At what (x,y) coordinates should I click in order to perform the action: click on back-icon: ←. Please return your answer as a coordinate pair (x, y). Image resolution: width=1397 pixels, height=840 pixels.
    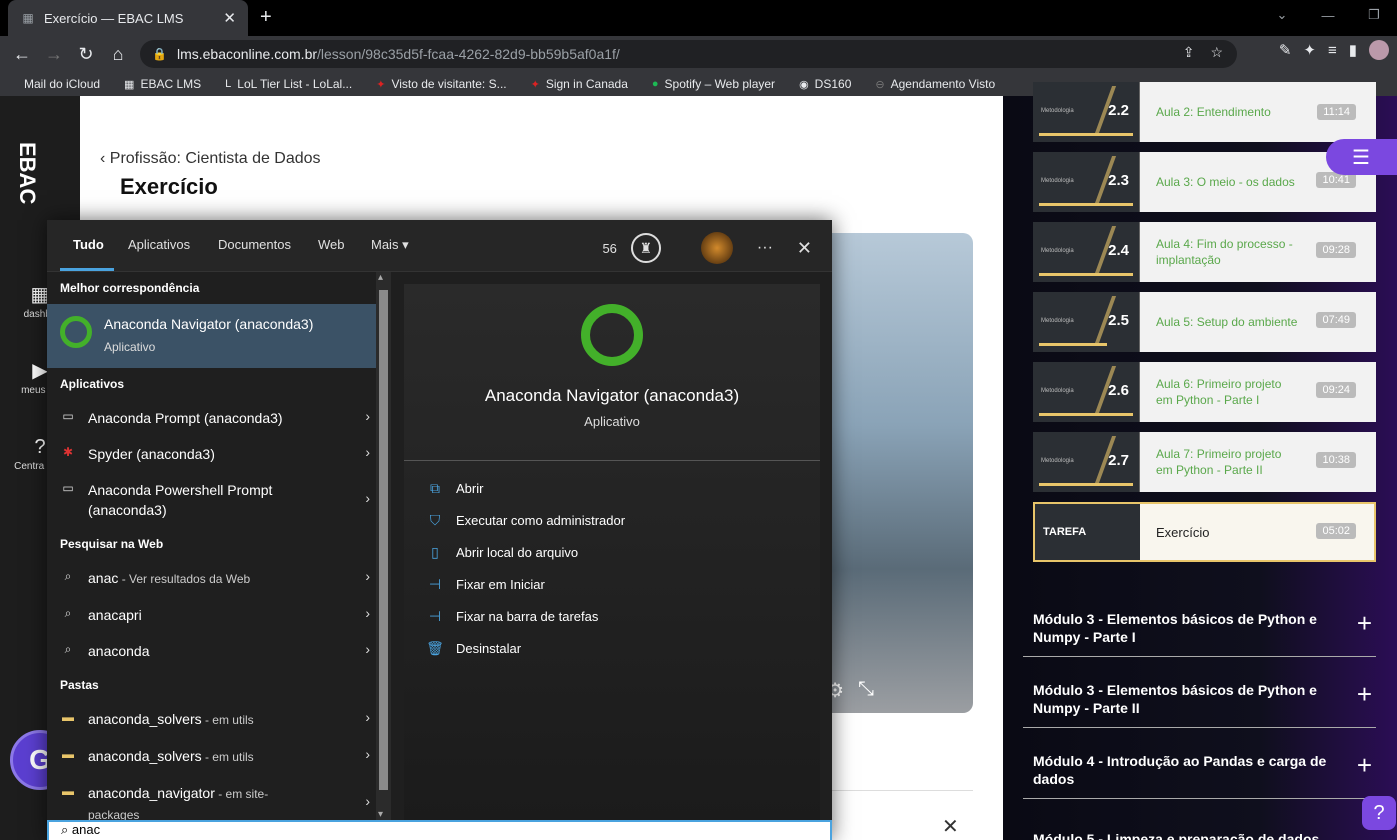
    Looking at the image, I should click on (22, 54).